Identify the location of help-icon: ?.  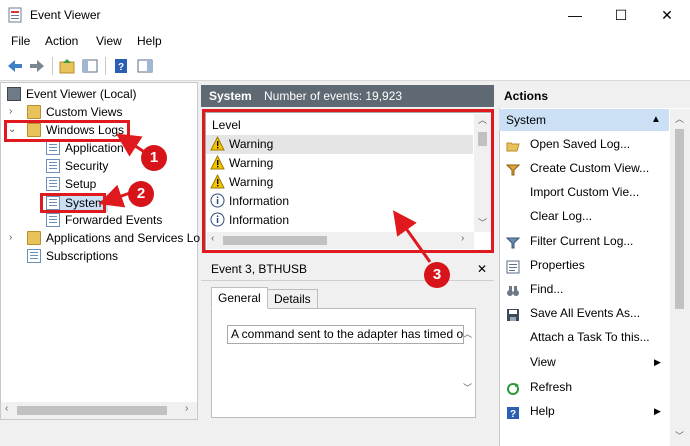
(513, 412).